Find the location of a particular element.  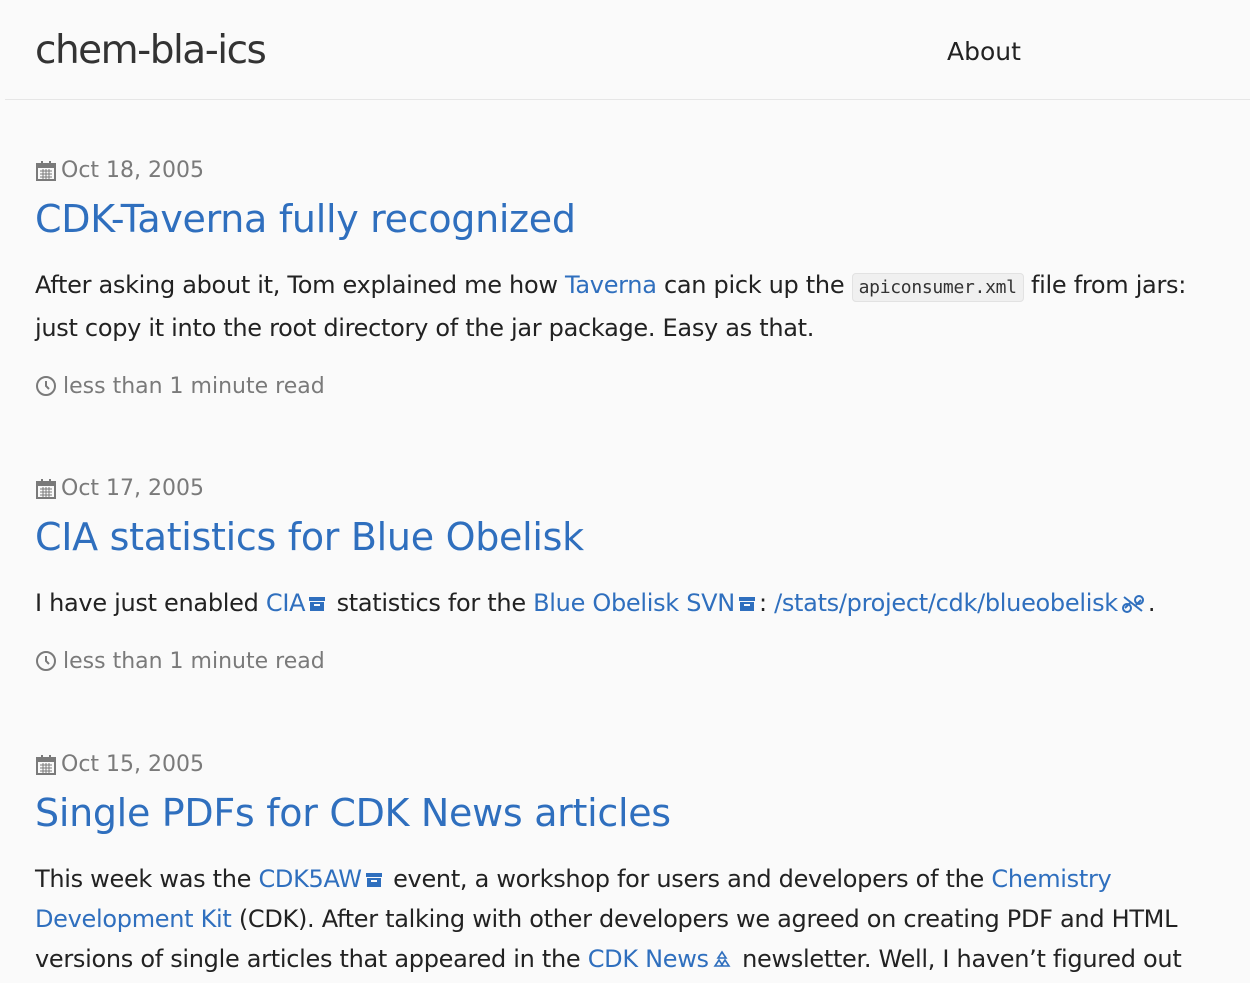

post-title-link: Single PDFs for CDK News articles is located at coordinates (635, 813).